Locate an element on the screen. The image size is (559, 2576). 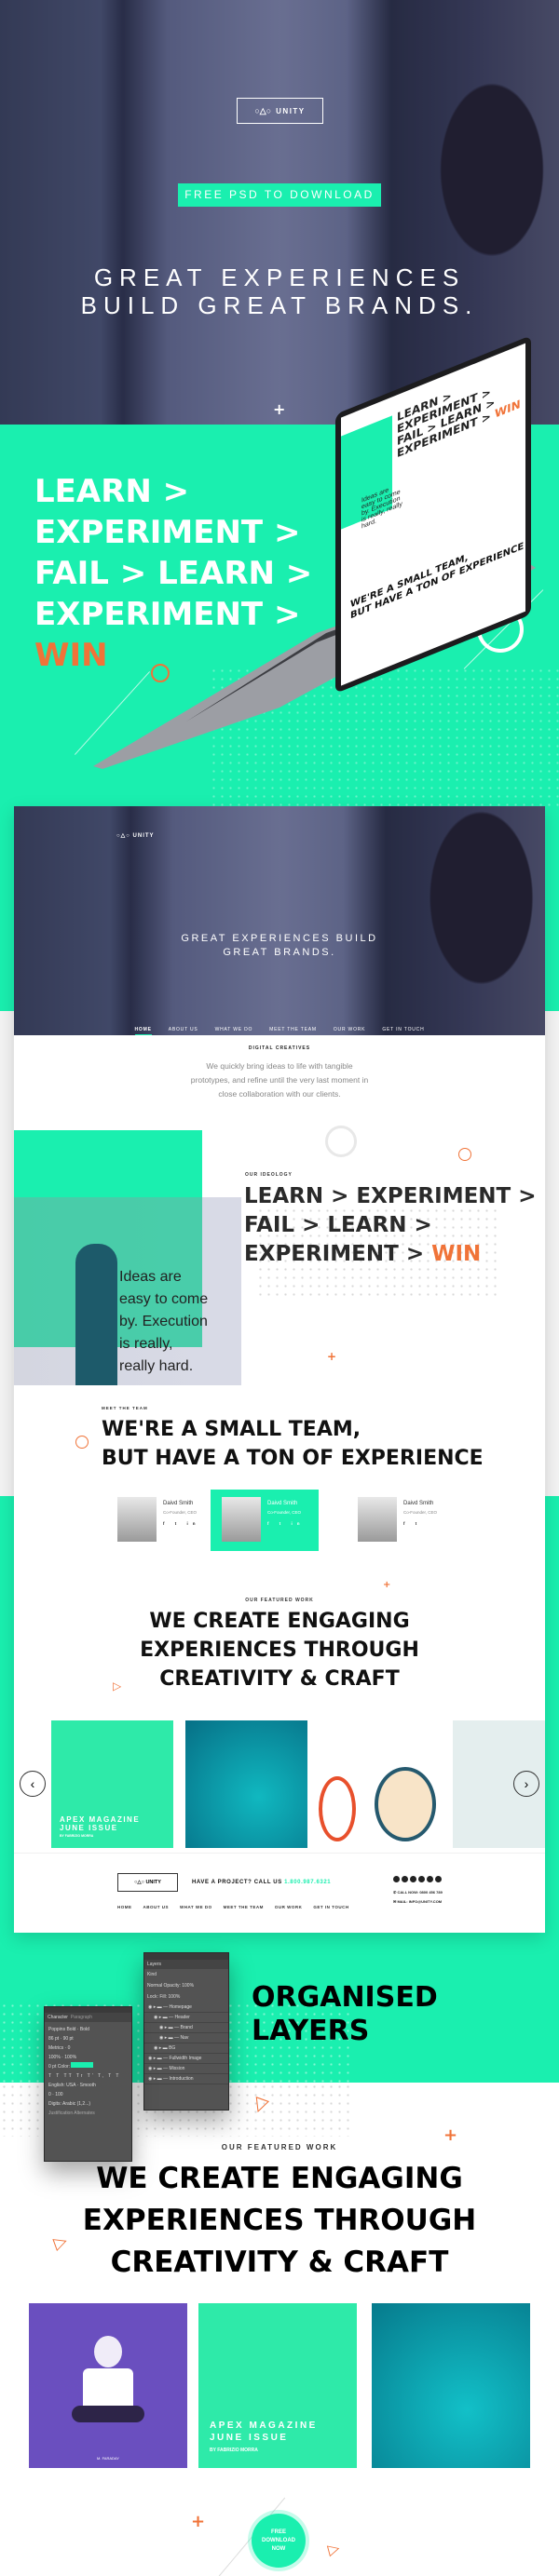
footer-logo: ○△○ UNITY is located at coordinates (147, 1882).